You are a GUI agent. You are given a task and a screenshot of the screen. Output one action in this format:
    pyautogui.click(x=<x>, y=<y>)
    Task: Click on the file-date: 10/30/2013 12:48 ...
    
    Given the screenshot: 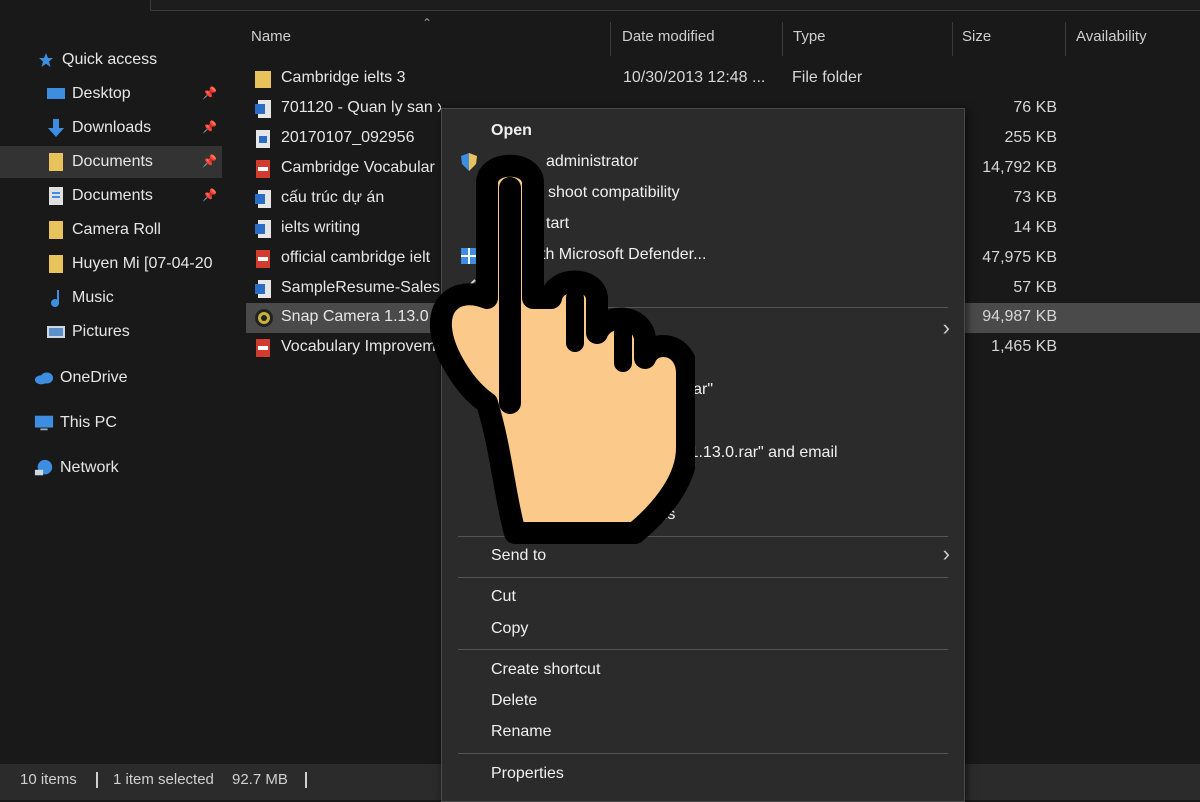 What is the action you would take?
    pyautogui.click(x=694, y=77)
    